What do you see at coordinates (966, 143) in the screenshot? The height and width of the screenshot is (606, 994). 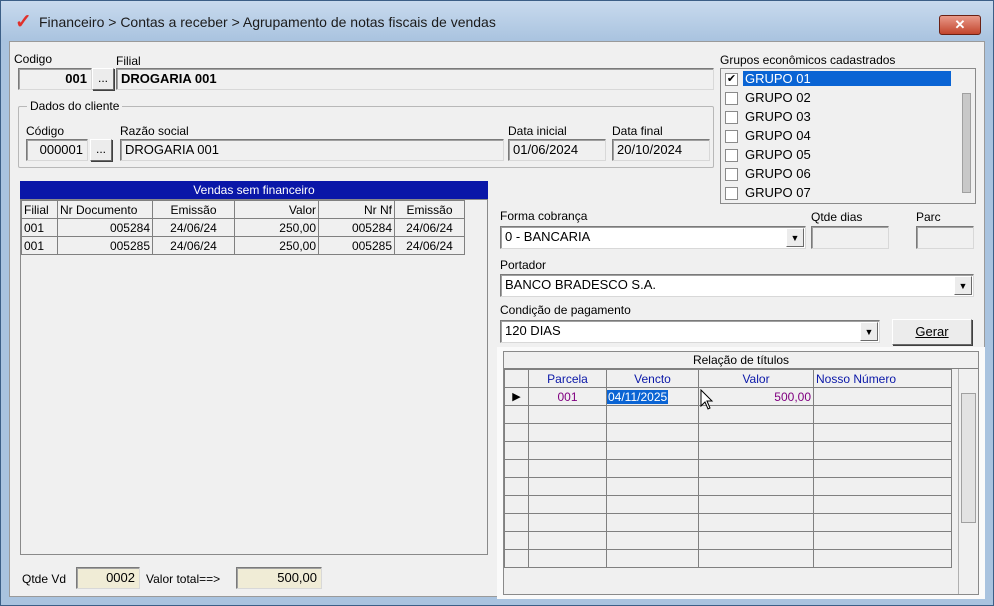 I see `grupos-scroll-thumb` at bounding box center [966, 143].